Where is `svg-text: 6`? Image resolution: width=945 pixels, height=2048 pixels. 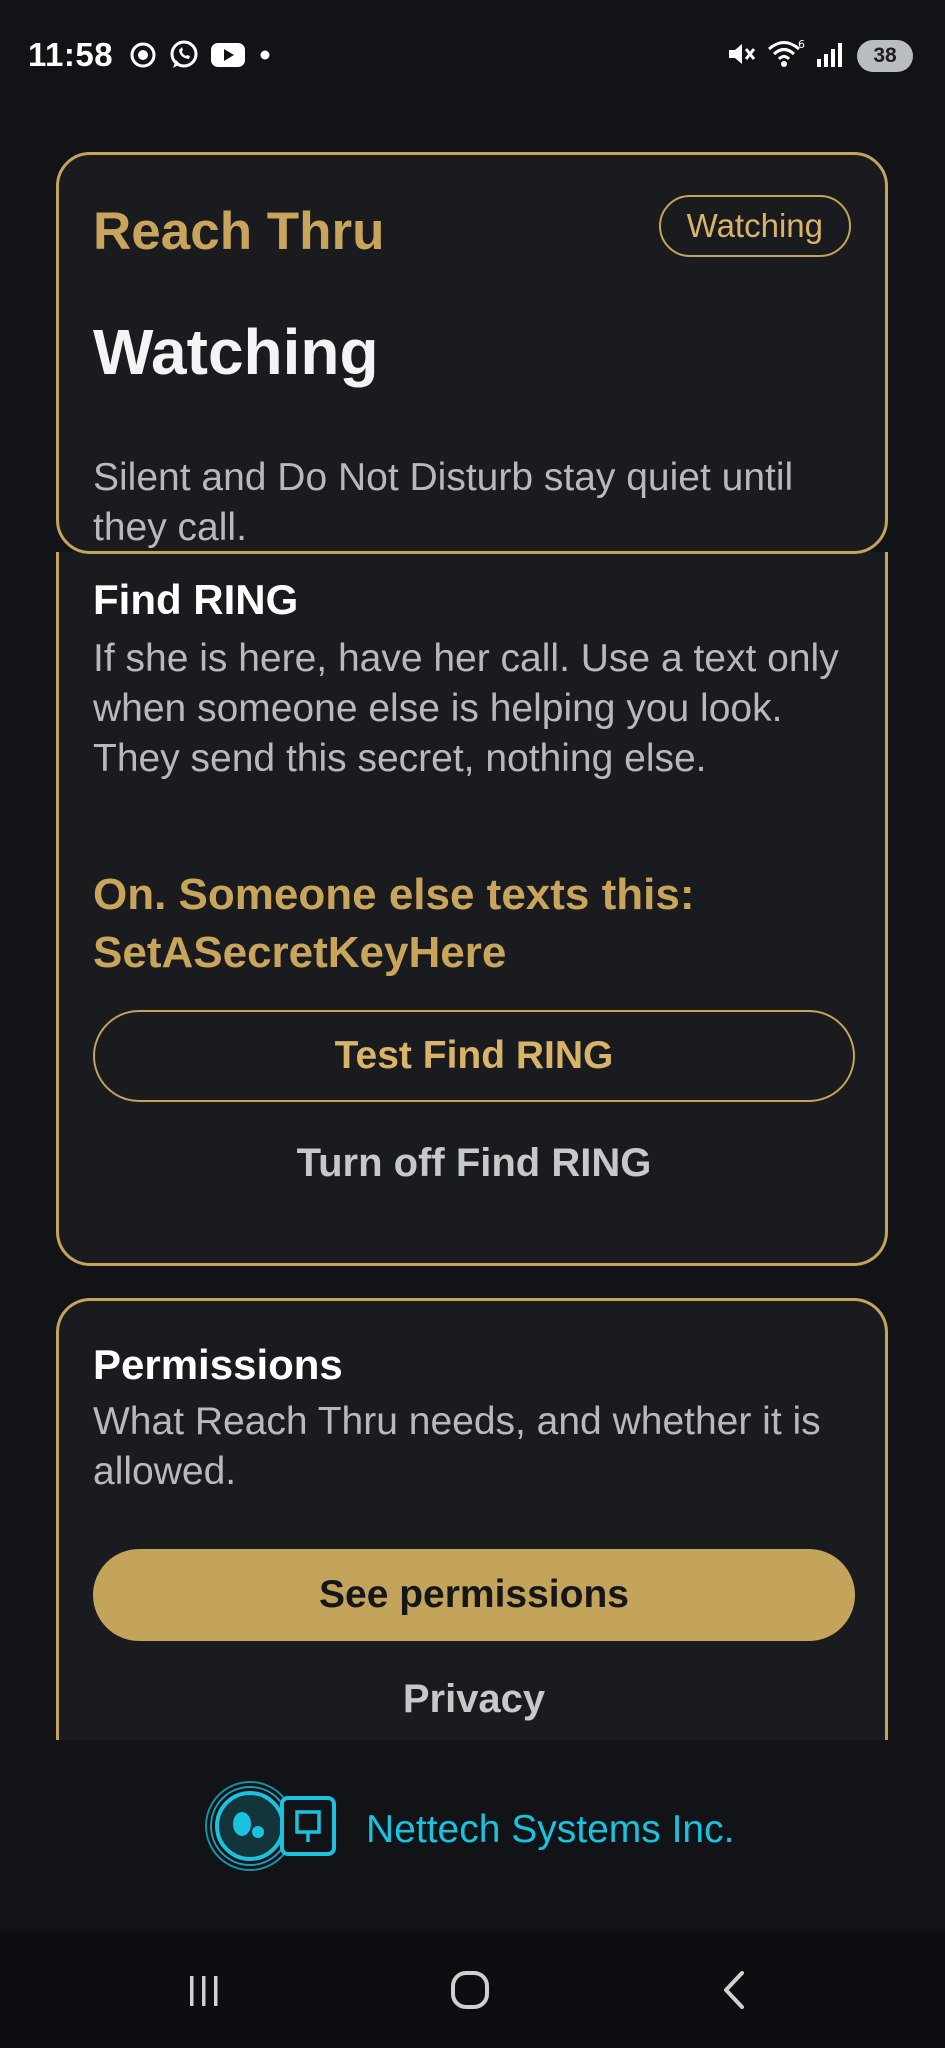
svg-text: 6 is located at coordinates (801, 44).